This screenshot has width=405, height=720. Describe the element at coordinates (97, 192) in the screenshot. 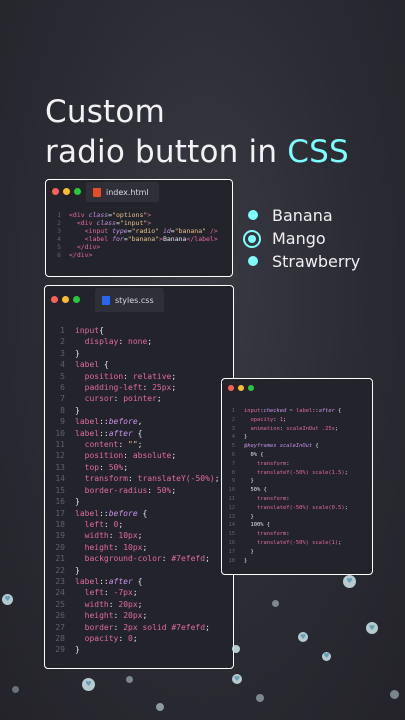

I see `html5-icon` at that location.